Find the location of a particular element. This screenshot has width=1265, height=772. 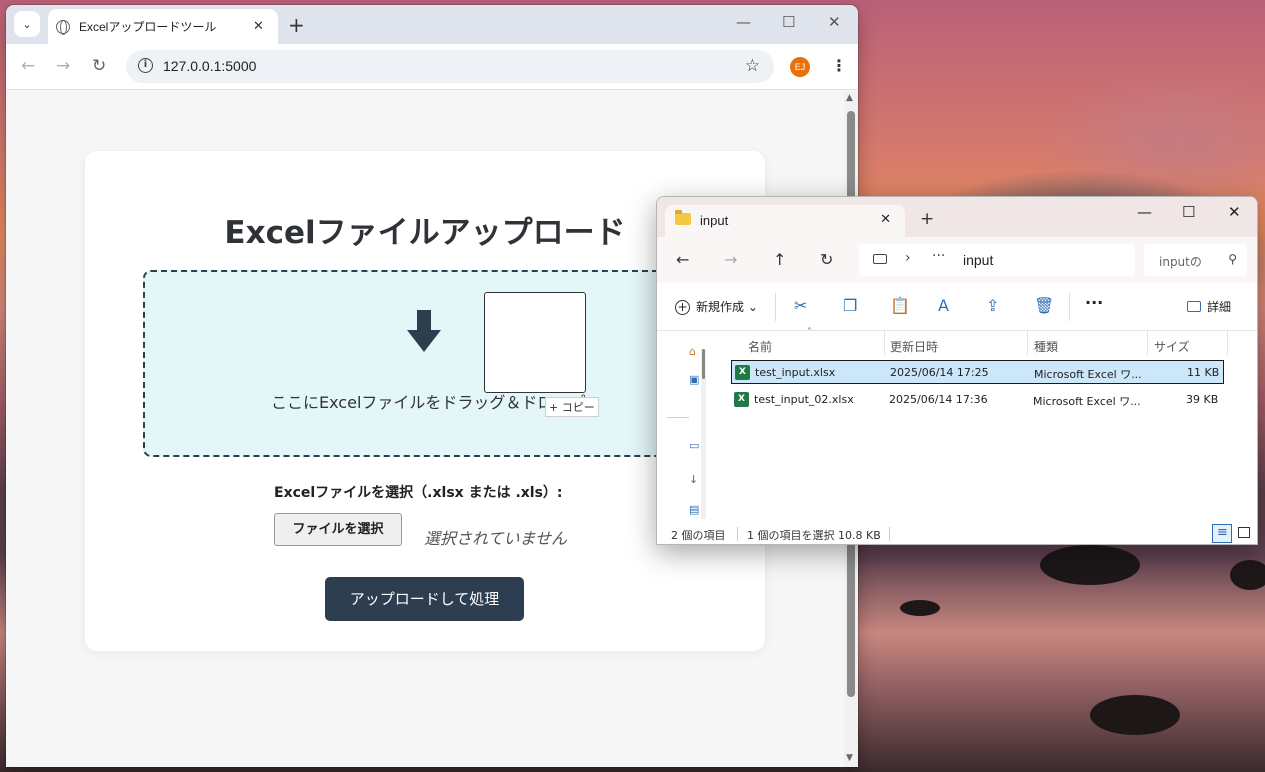

download-arrow-icon is located at coordinates (424, 333).